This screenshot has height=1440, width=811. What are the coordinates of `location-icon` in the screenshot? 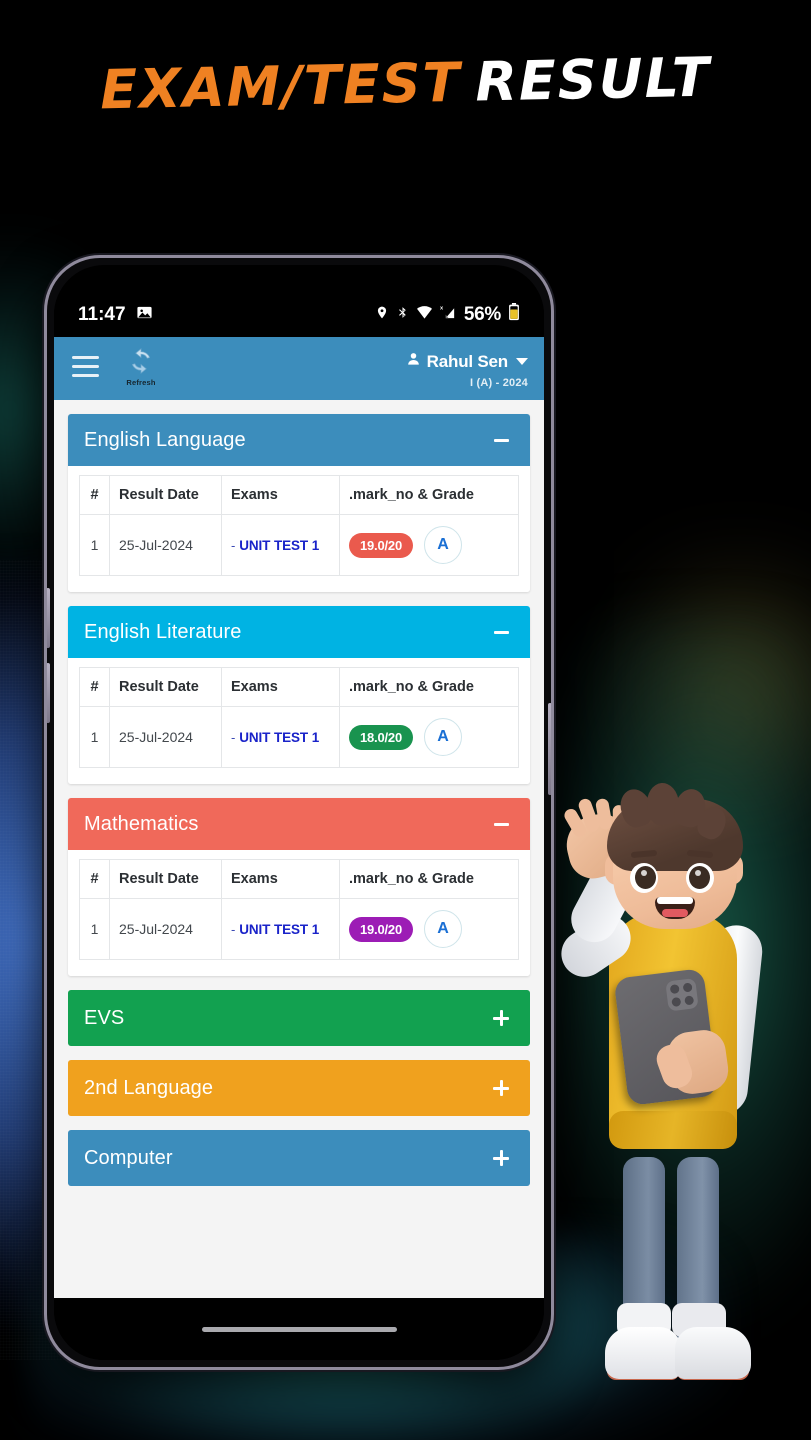 It's located at (382, 315).